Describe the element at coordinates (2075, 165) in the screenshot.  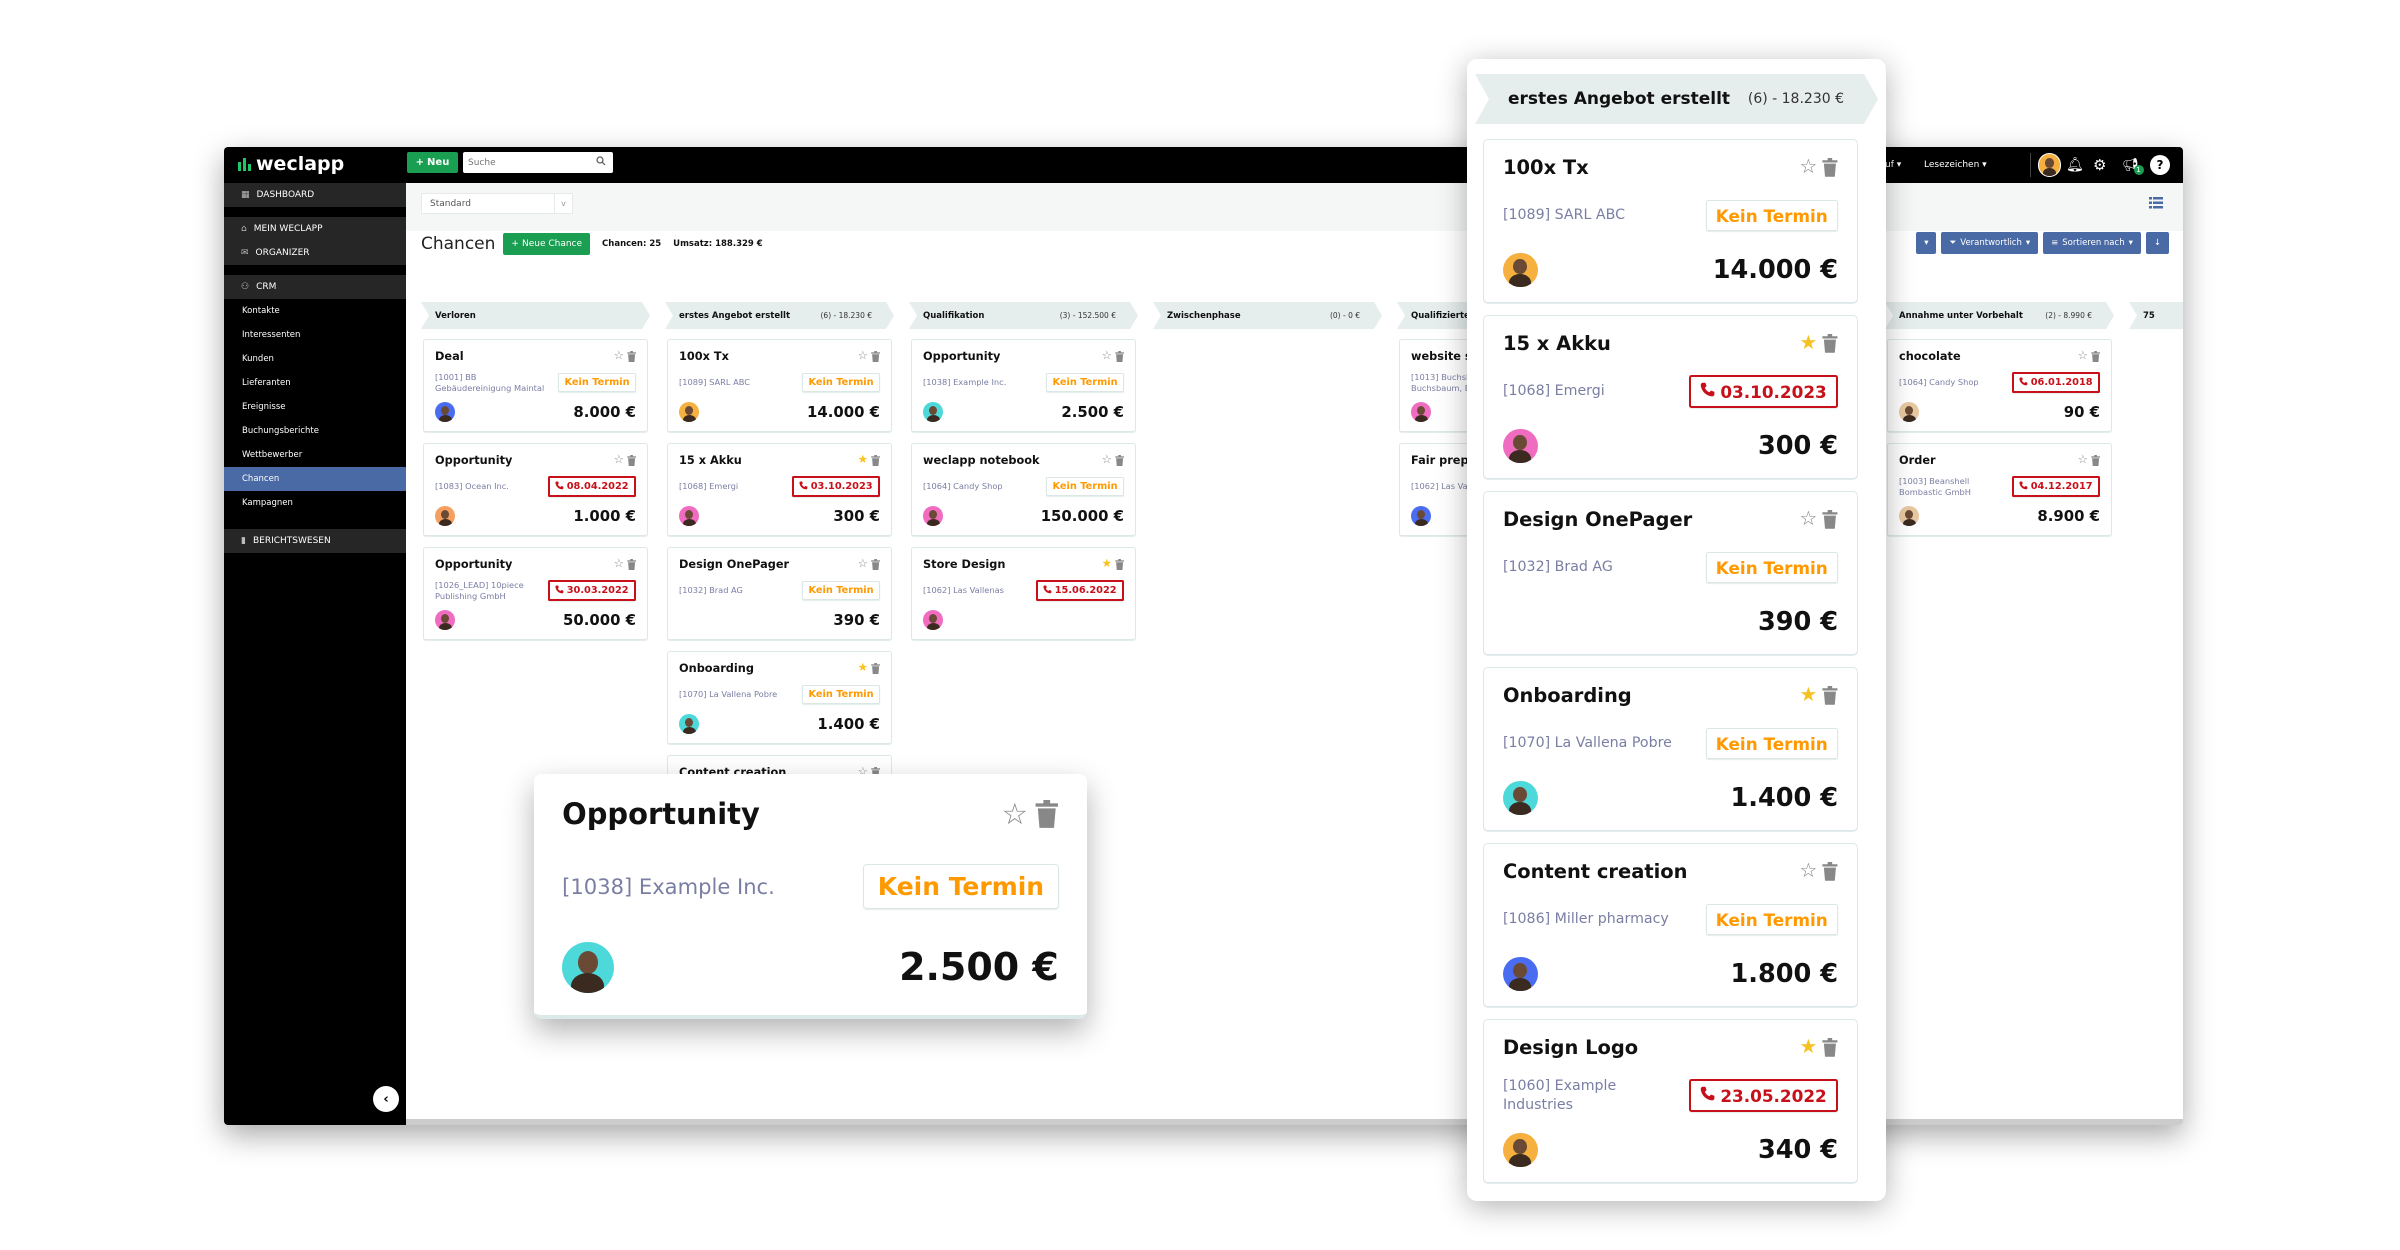
I see `bell-icon: 🔔︎` at that location.